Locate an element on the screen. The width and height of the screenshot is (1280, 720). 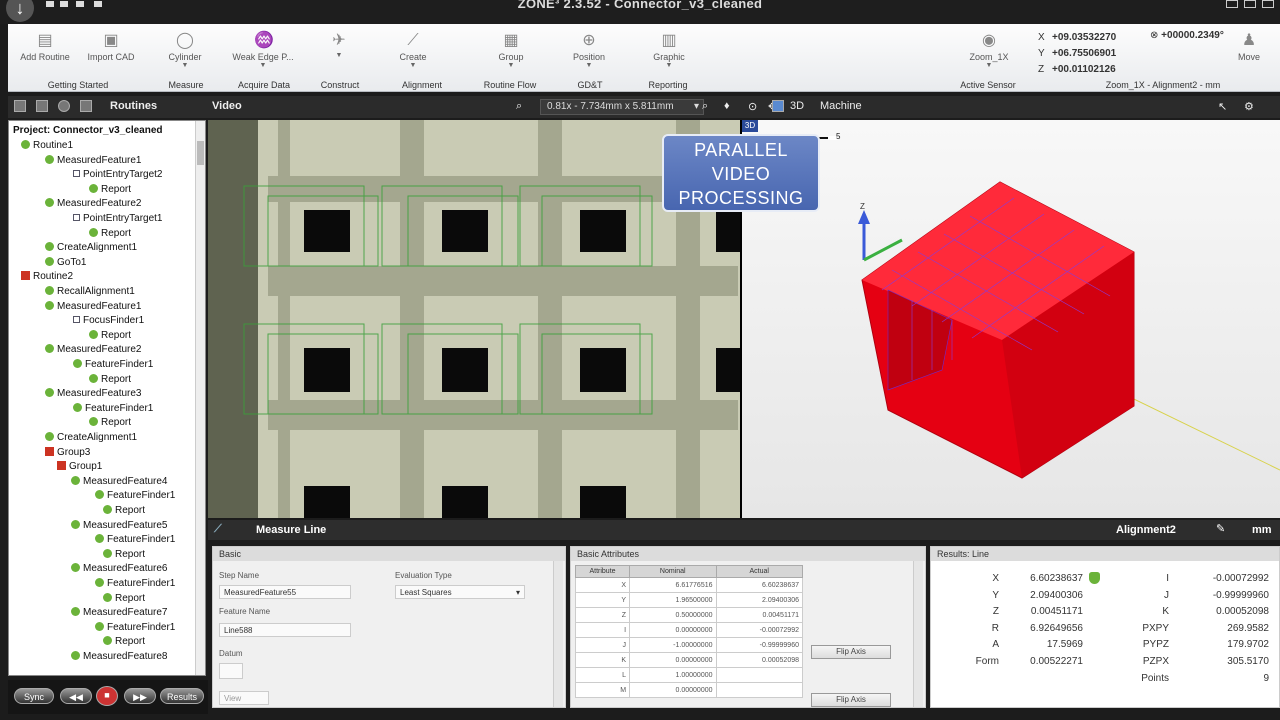
tree-item: MeasuredFeature5 is located at coordinates (119, 526).